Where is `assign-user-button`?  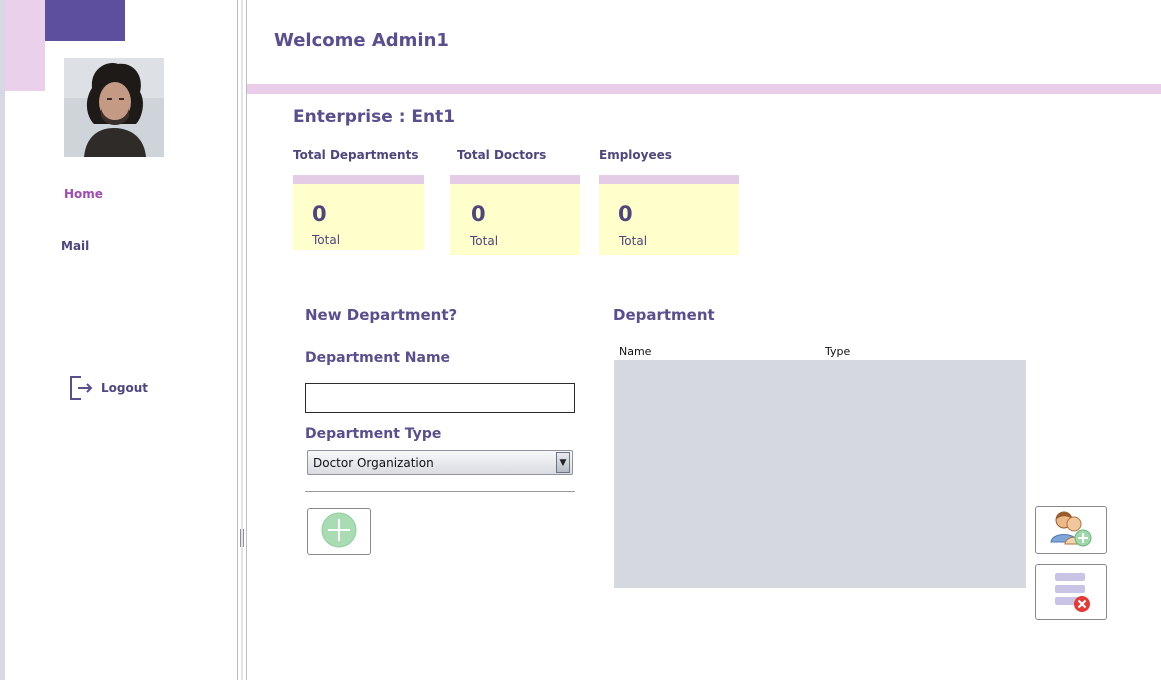
assign-user-button is located at coordinates (1071, 530).